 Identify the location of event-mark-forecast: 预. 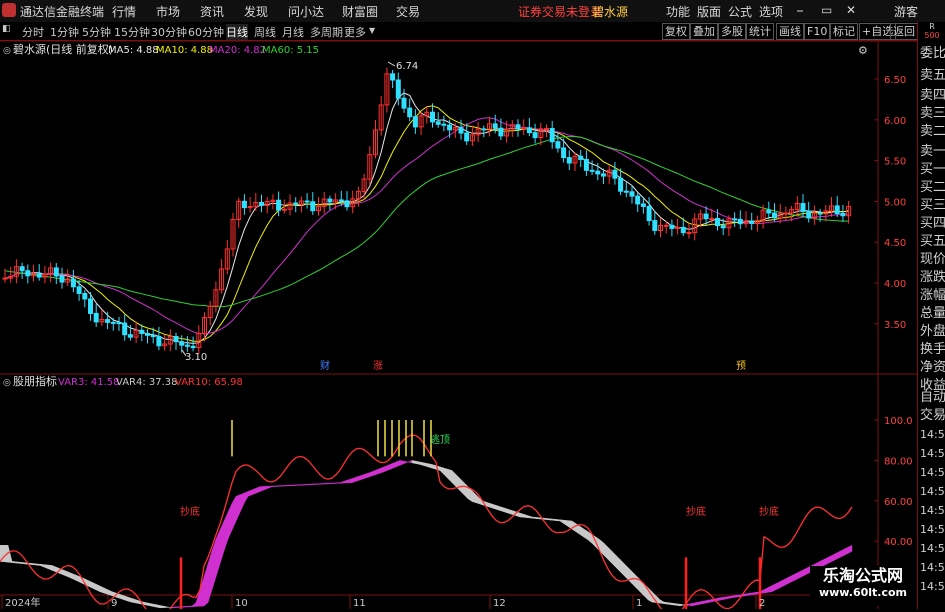
(741, 366).